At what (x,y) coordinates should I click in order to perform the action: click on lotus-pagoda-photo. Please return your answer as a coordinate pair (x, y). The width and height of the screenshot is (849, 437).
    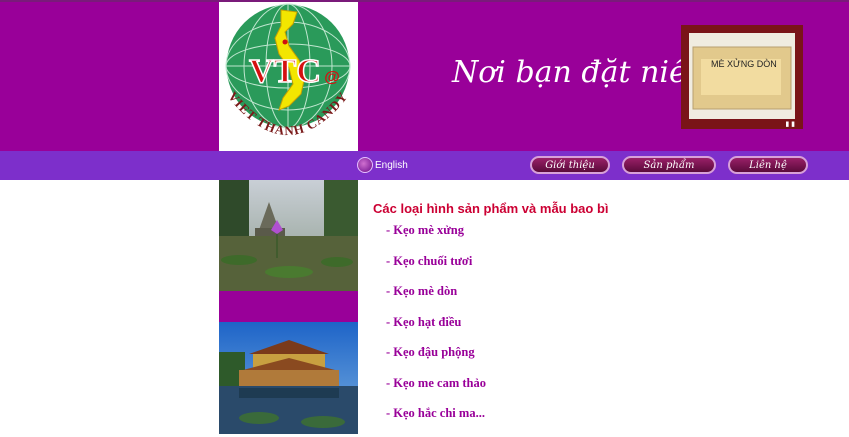
    Looking at the image, I should click on (288, 235).